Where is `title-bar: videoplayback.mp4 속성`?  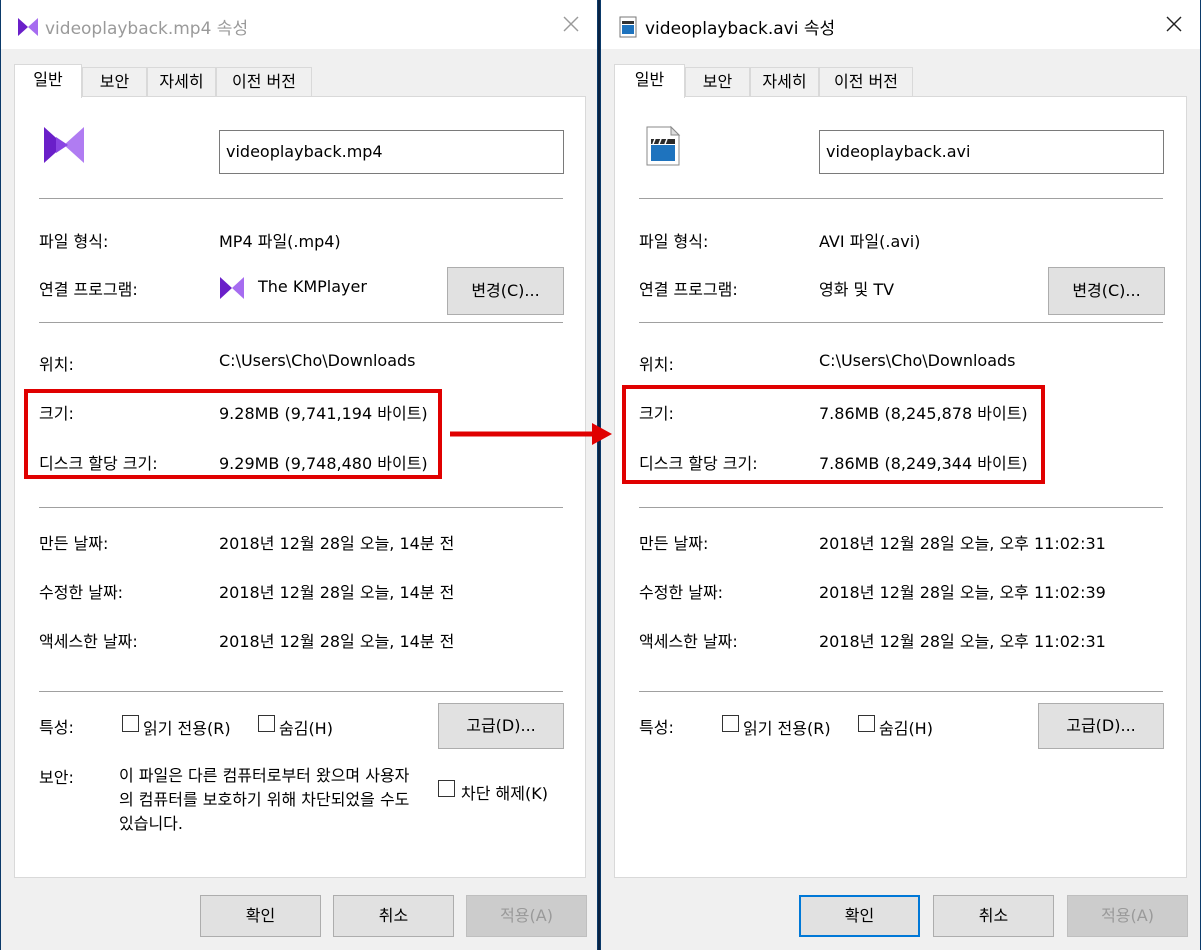
title-bar: videoplayback.mp4 속성 is located at coordinates (299, 24).